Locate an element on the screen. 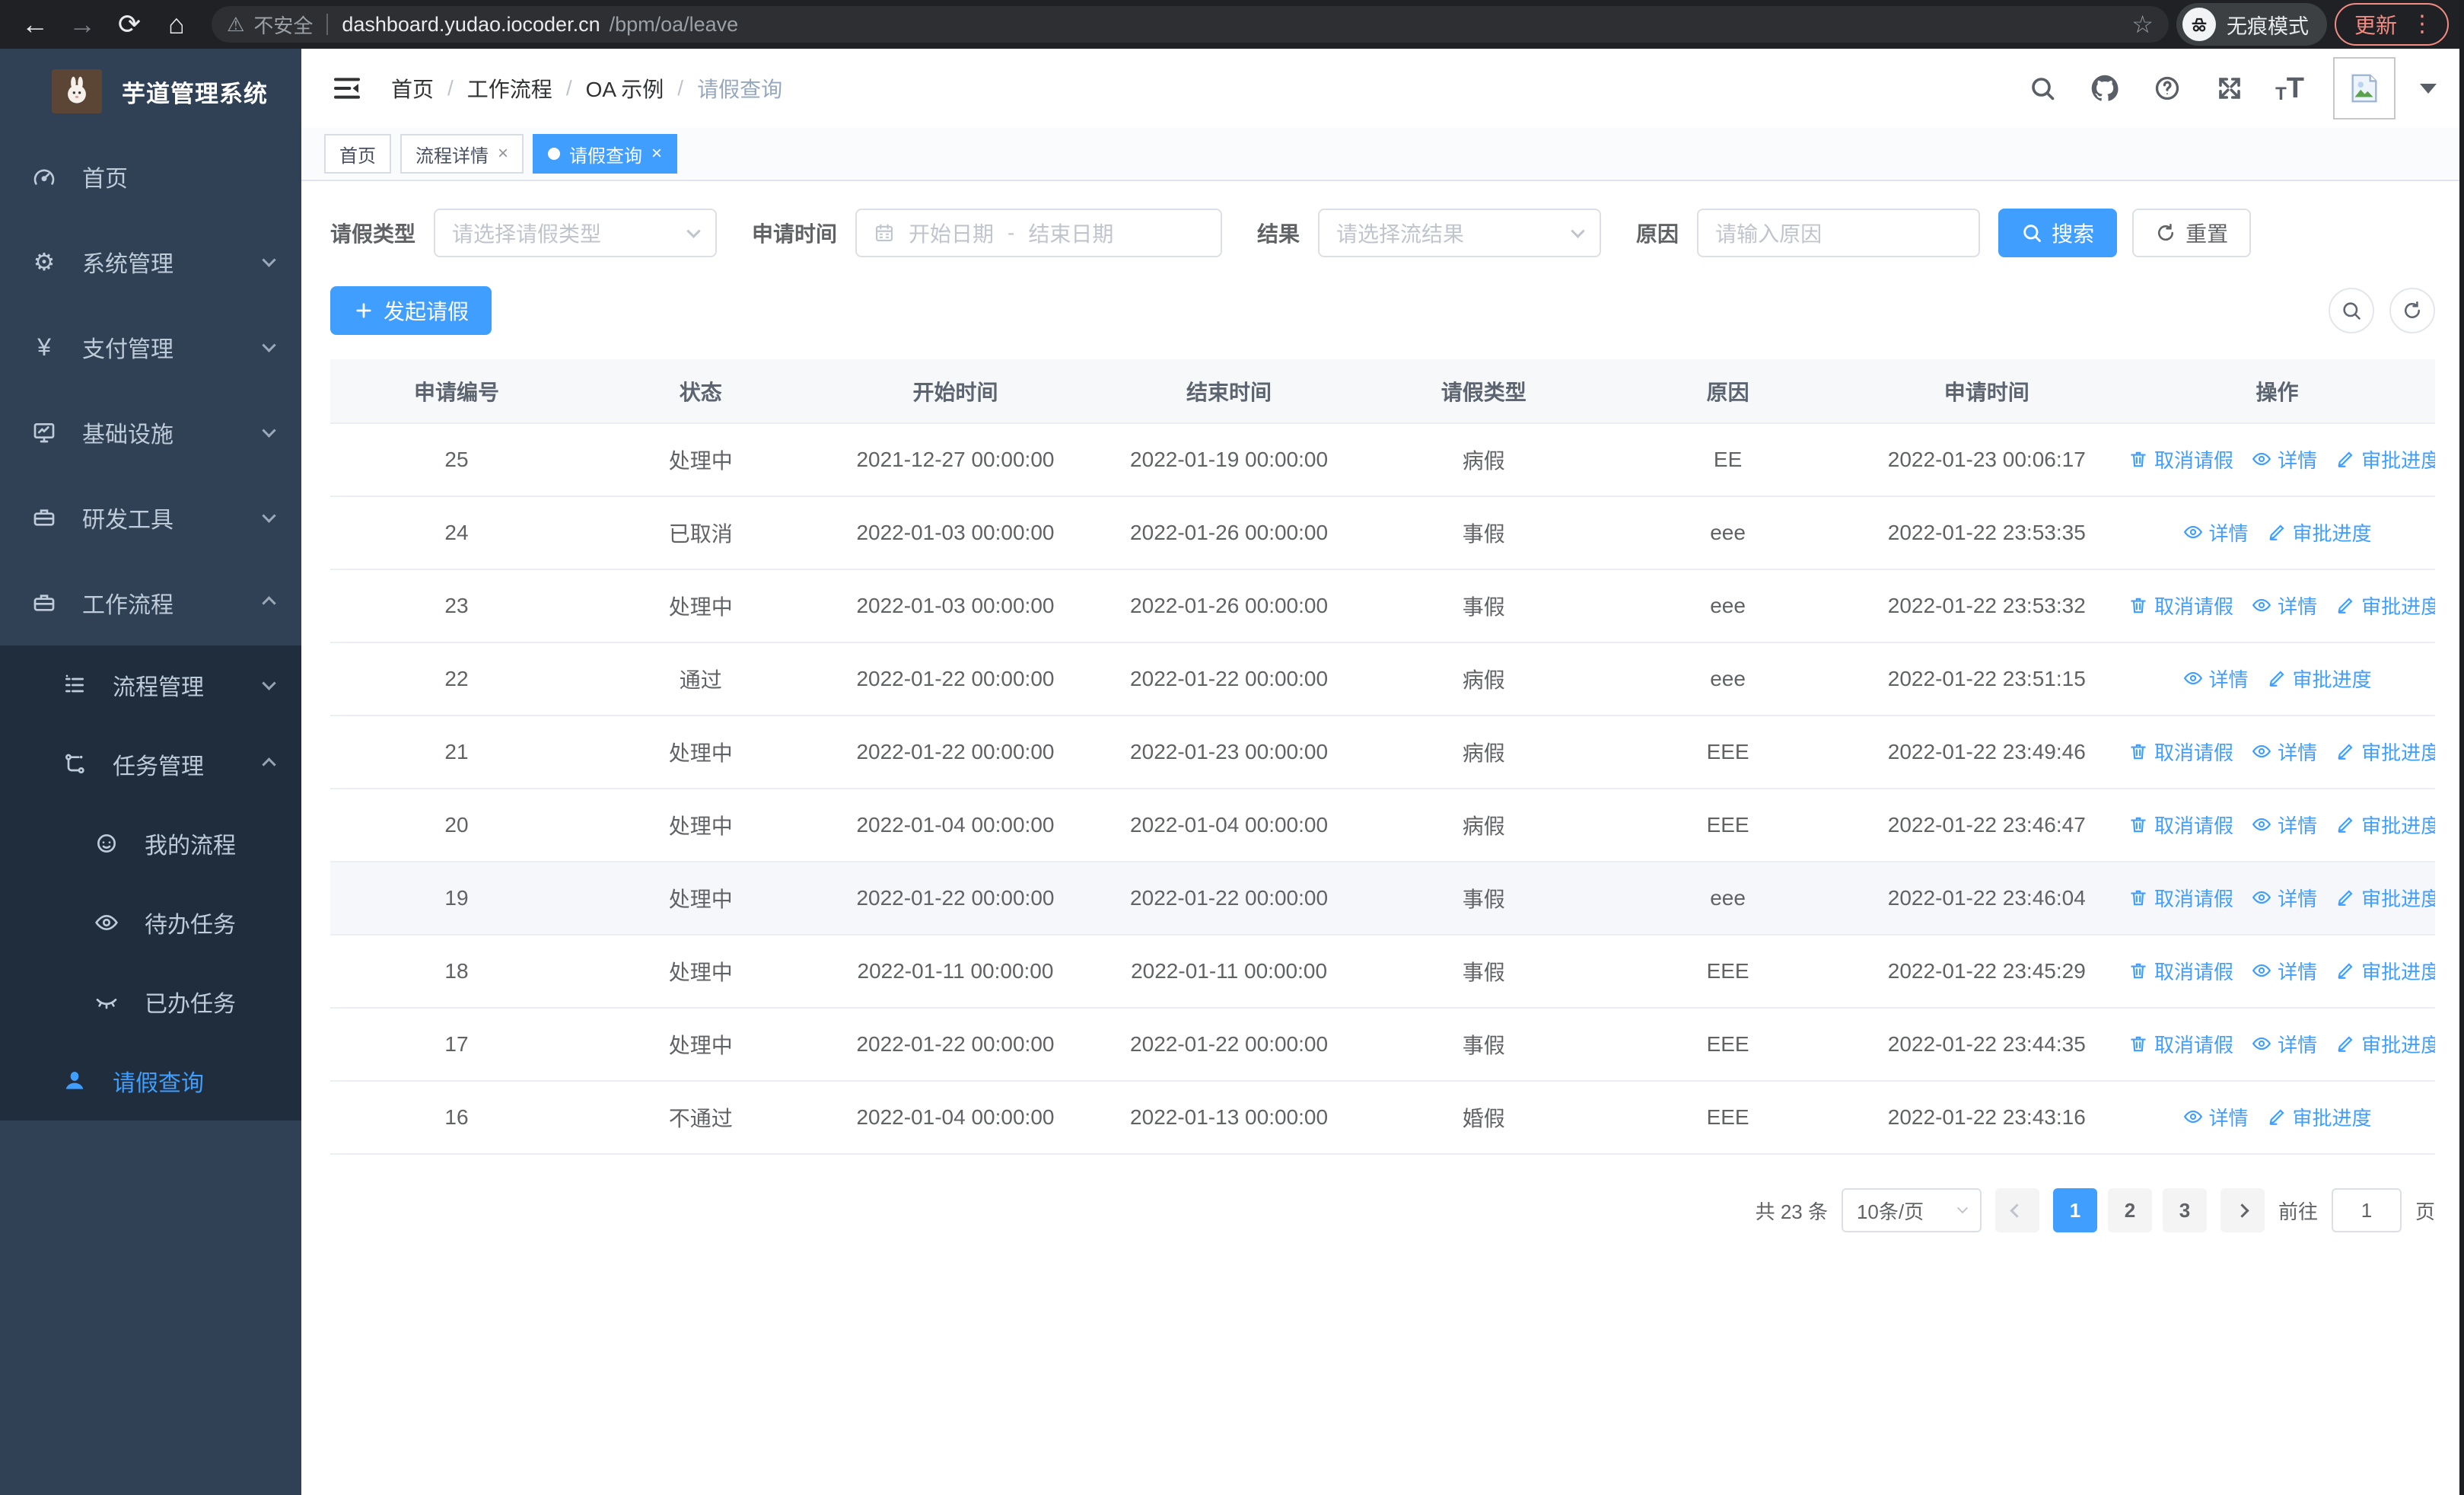  reason-input: 请输入原因 is located at coordinates (1839, 233).